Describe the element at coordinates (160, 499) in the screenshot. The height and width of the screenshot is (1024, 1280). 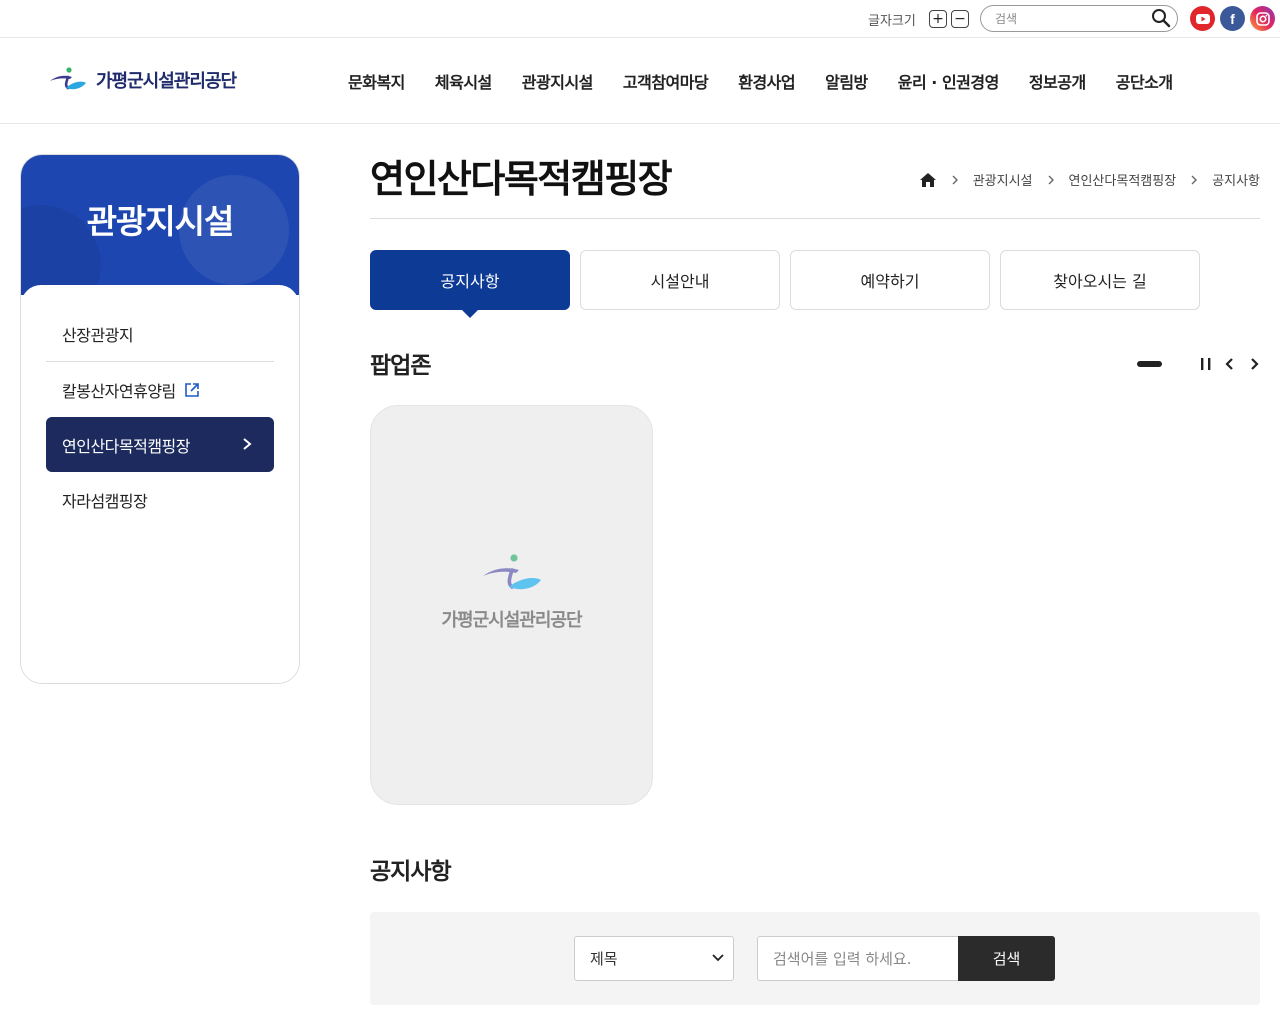
I see `side-nav-item-jaraseom: 자라섬캠핑장` at that location.